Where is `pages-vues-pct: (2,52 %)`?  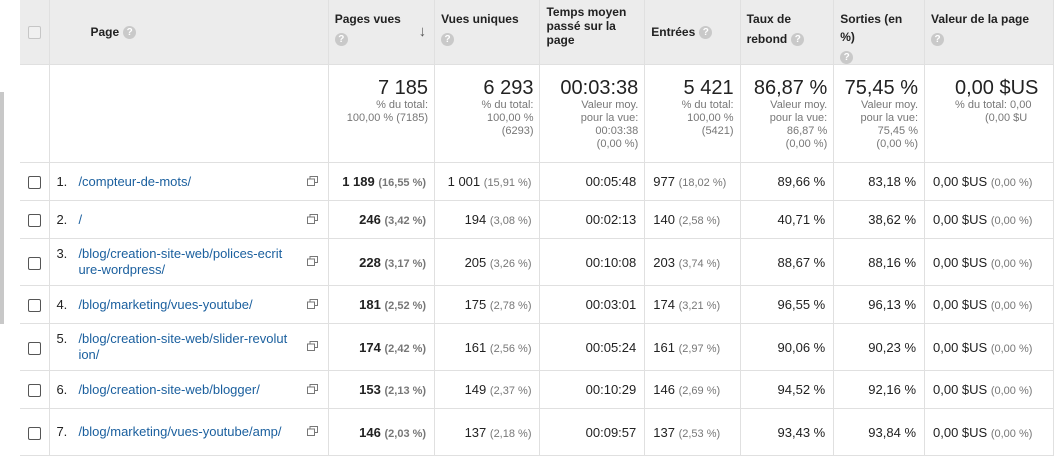 pages-vues-pct: (2,52 %) is located at coordinates (405, 306).